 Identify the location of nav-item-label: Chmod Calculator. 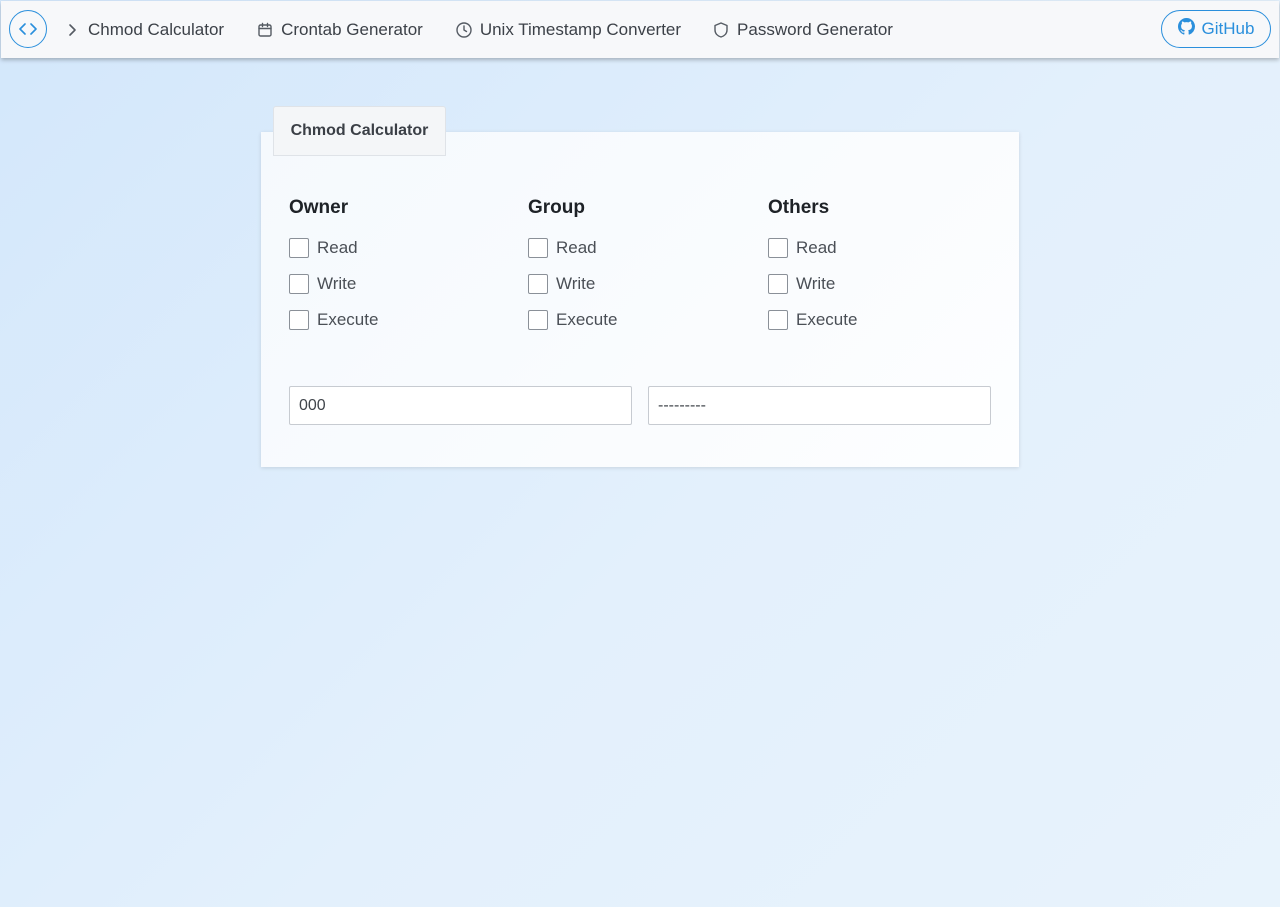
(156, 29).